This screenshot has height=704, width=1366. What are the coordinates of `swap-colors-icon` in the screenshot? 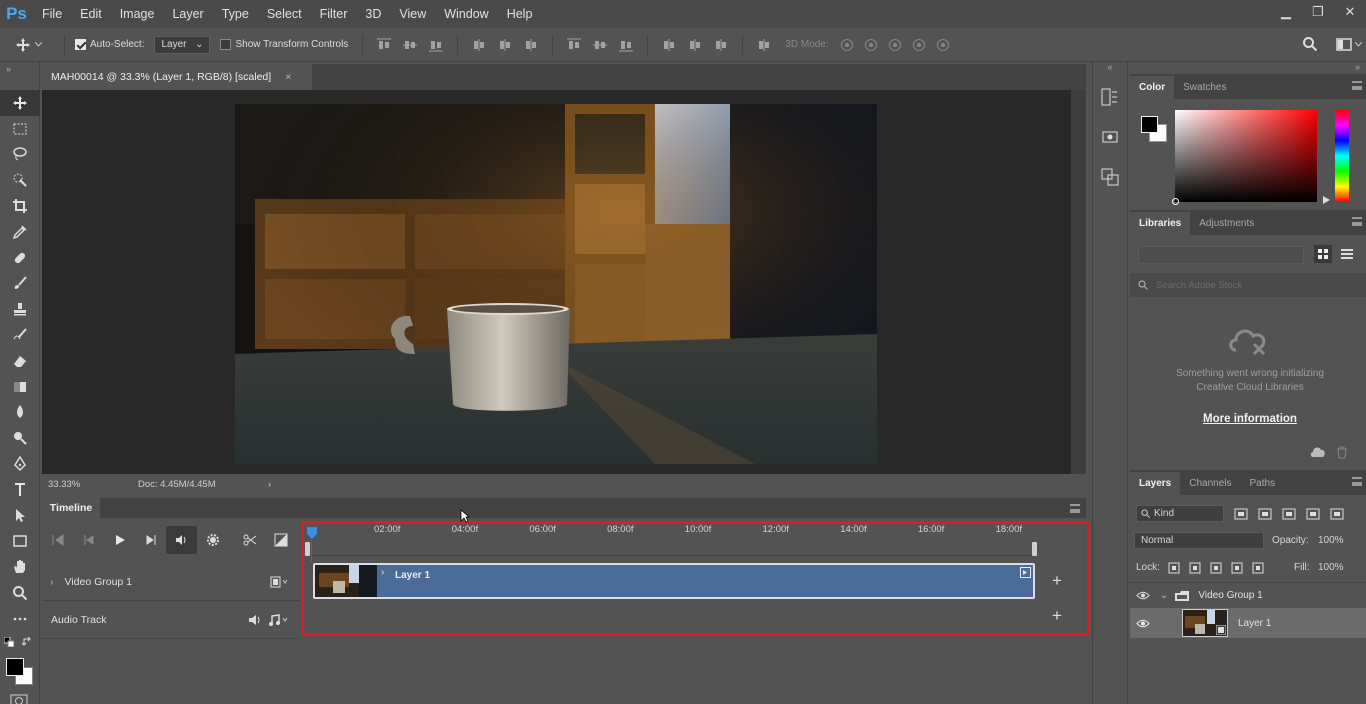 It's located at (27, 642).